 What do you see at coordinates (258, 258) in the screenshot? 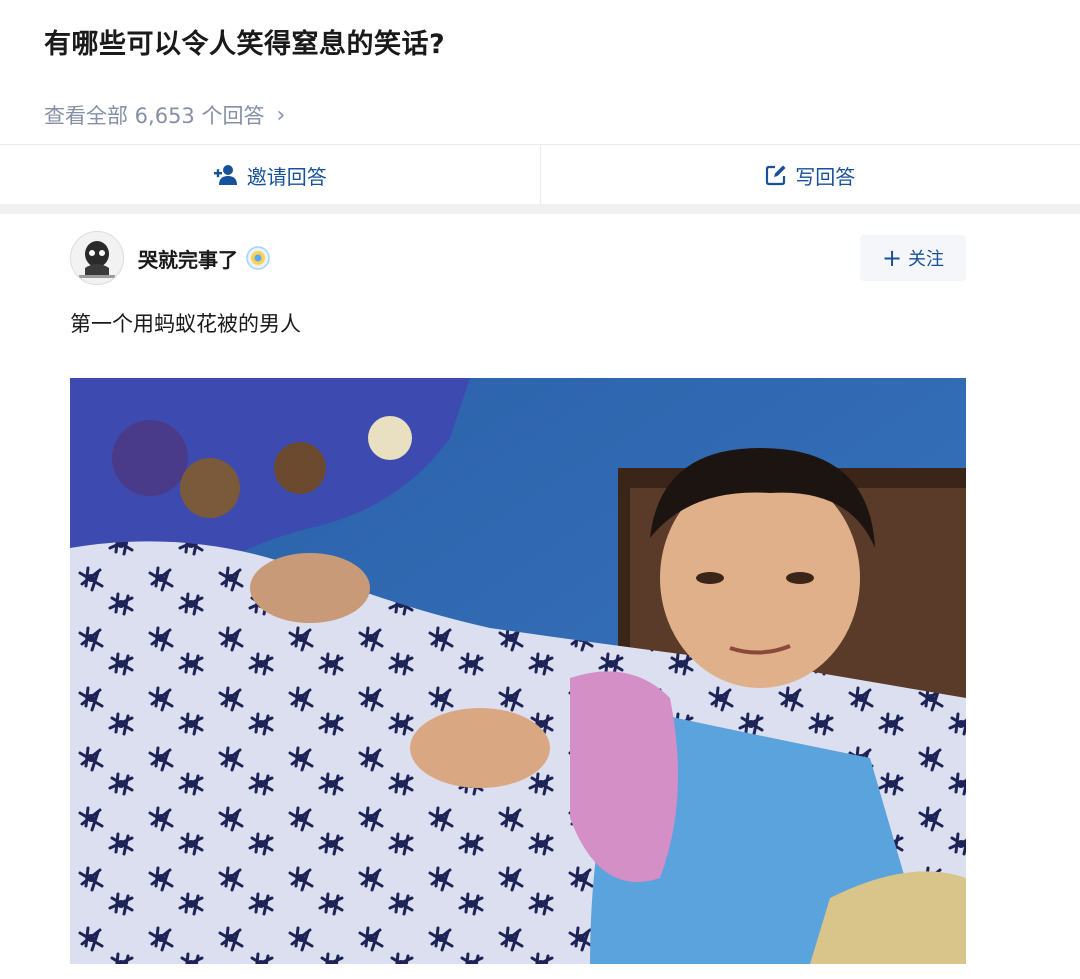
I see `verified-badge-icon` at bounding box center [258, 258].